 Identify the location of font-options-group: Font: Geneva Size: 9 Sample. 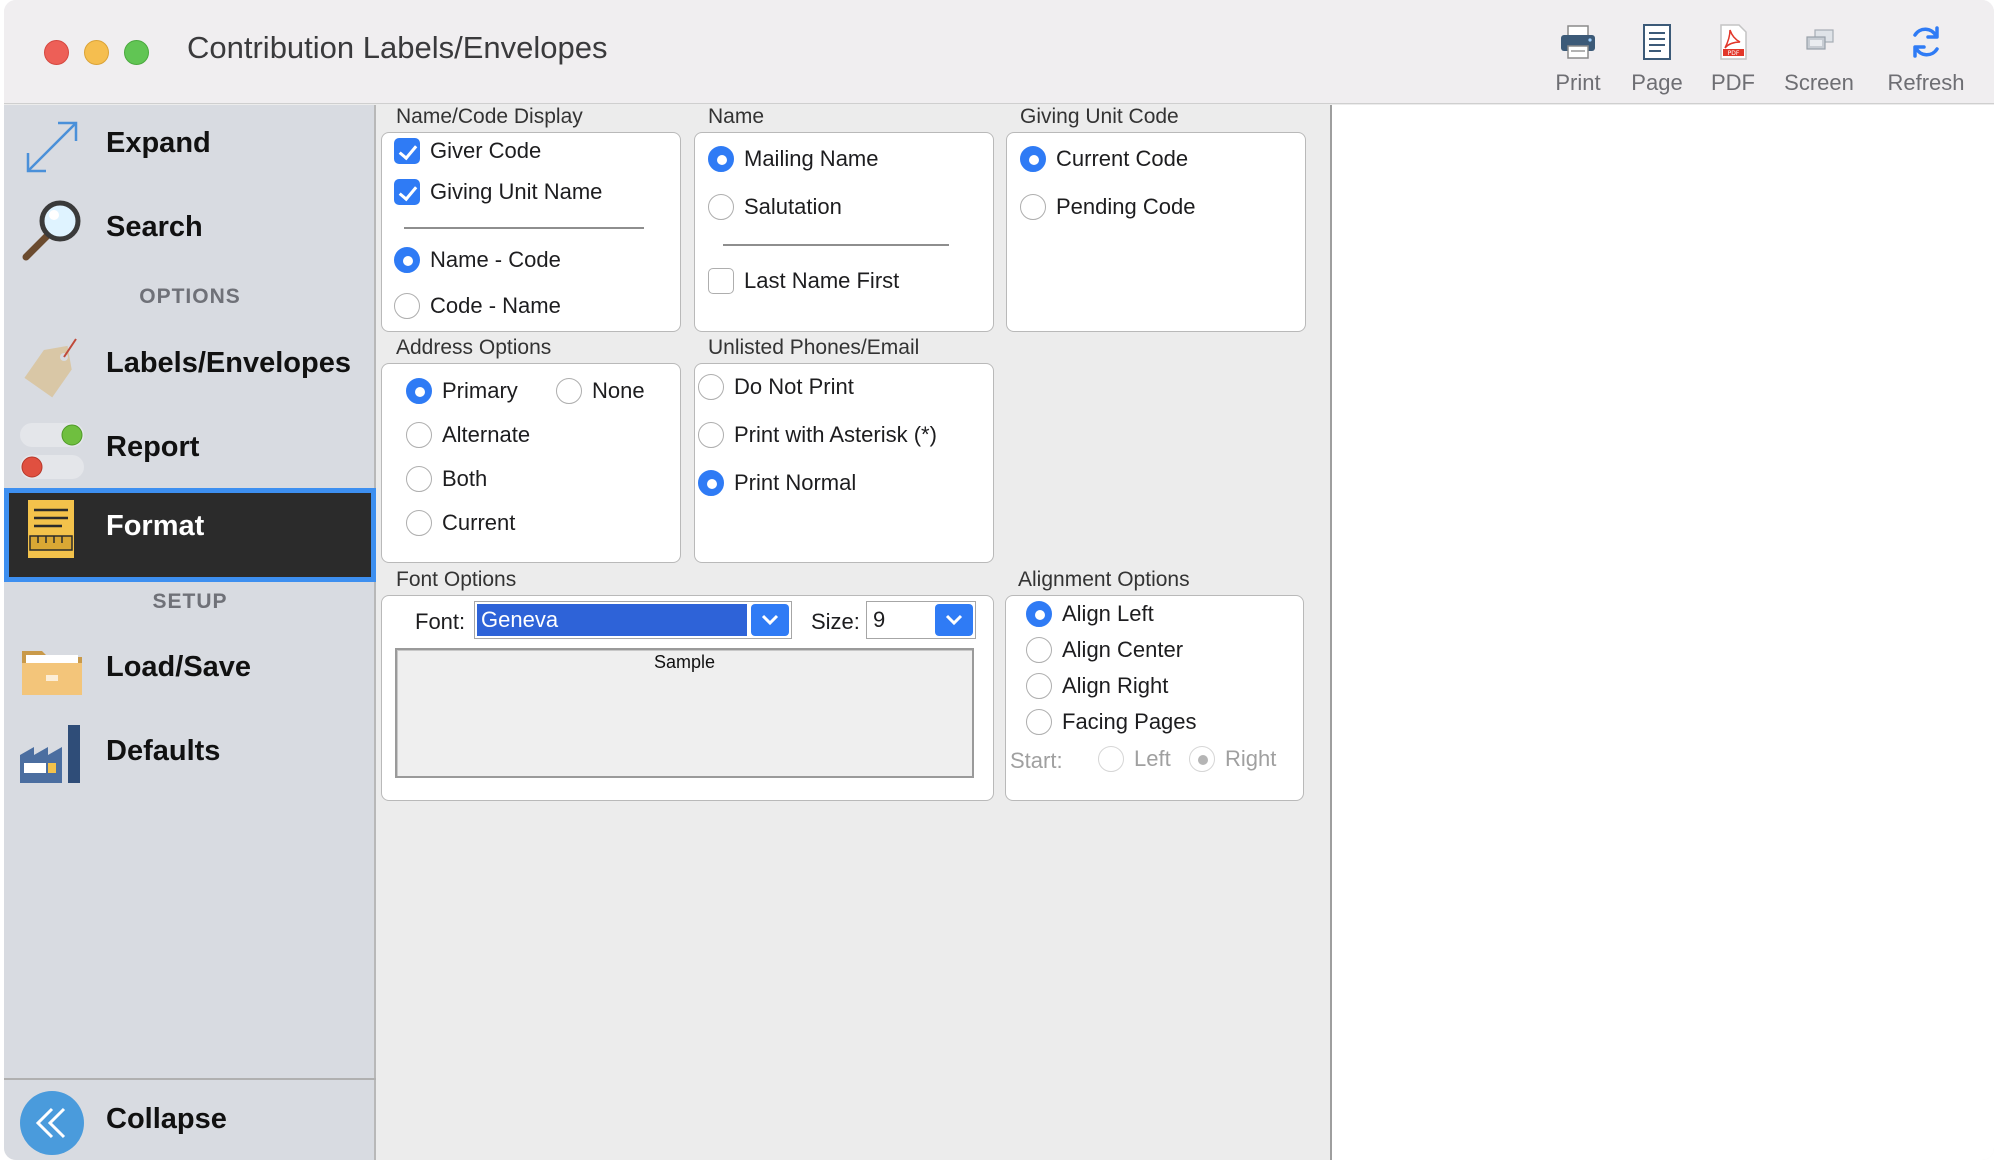
(687, 698).